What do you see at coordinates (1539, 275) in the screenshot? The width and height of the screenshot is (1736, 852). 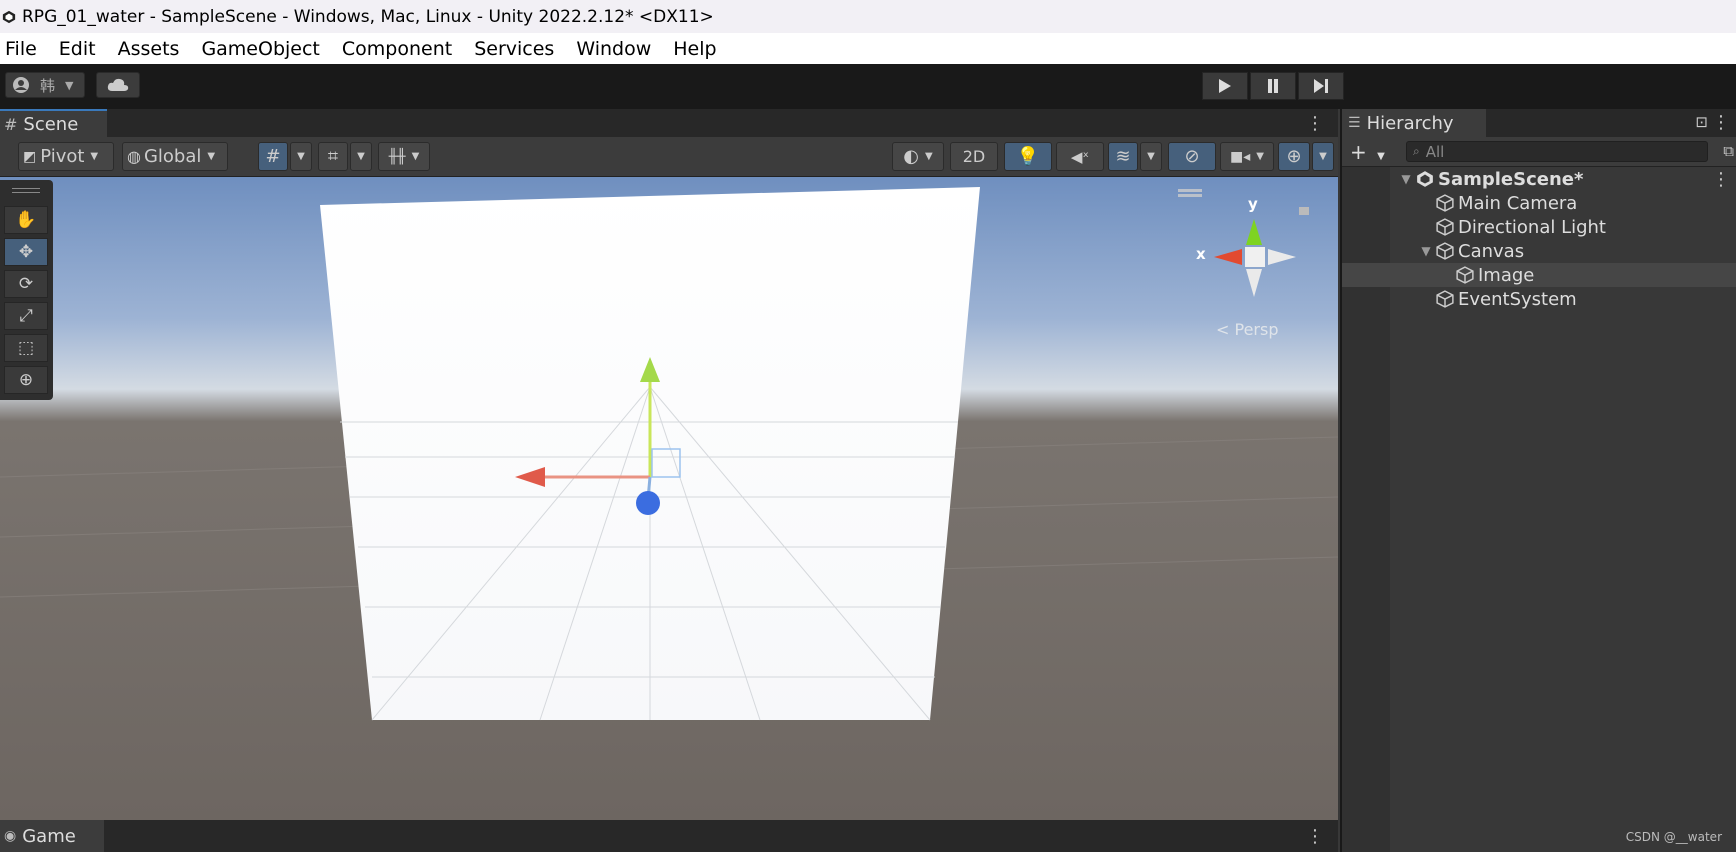 I see `hierarchy-item-image: Image` at bounding box center [1539, 275].